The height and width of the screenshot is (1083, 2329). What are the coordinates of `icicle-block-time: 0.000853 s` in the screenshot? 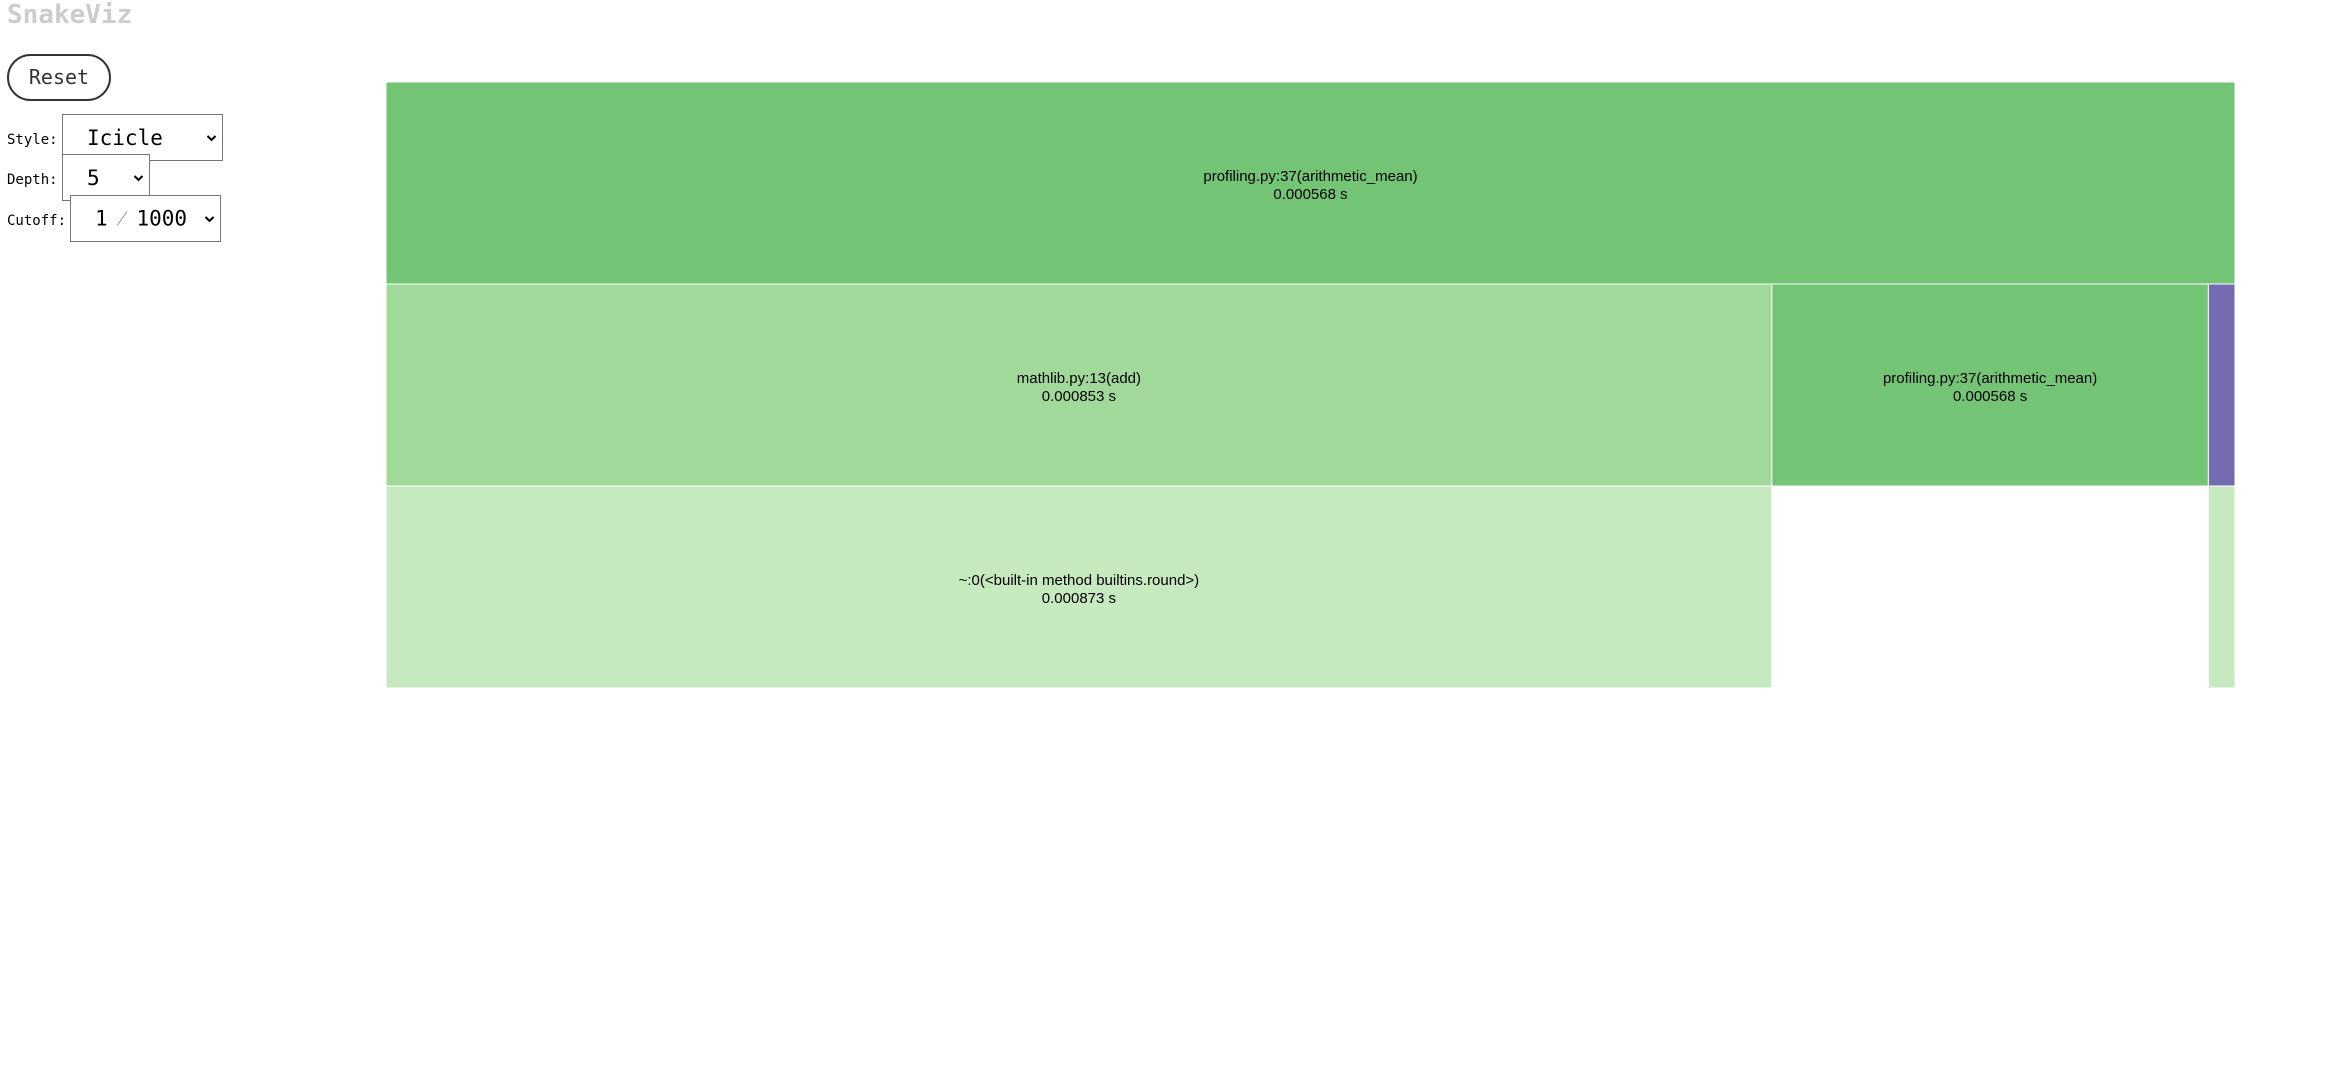 It's located at (1079, 396).